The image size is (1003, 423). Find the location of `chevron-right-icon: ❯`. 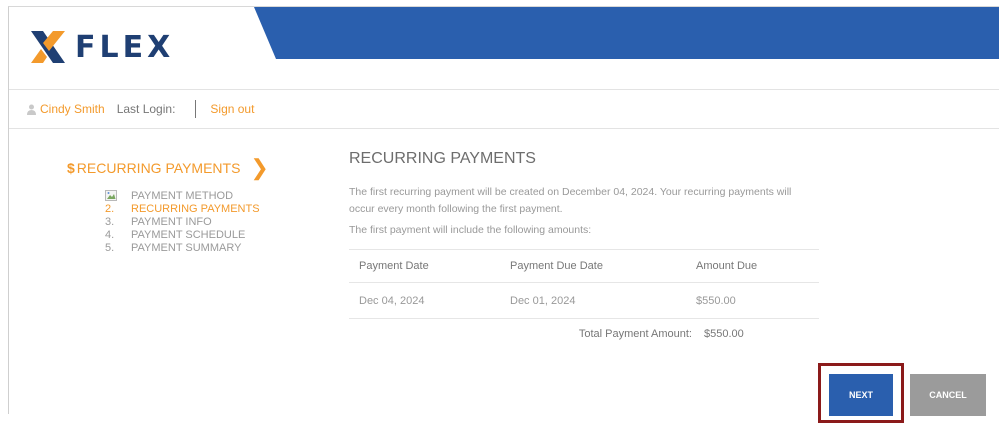

chevron-right-icon: ❯ is located at coordinates (259, 167).